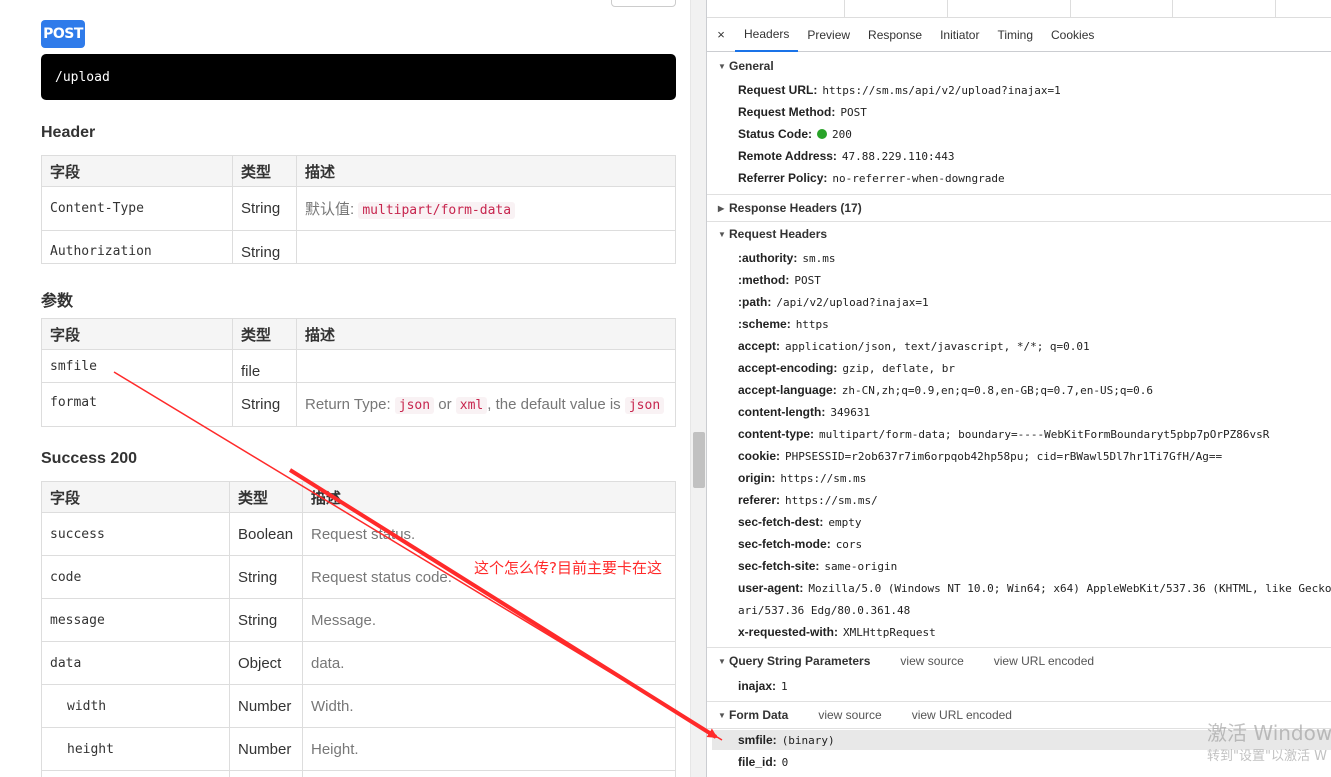  What do you see at coordinates (787, 156) in the screenshot?
I see `header-key: Remote Address:` at bounding box center [787, 156].